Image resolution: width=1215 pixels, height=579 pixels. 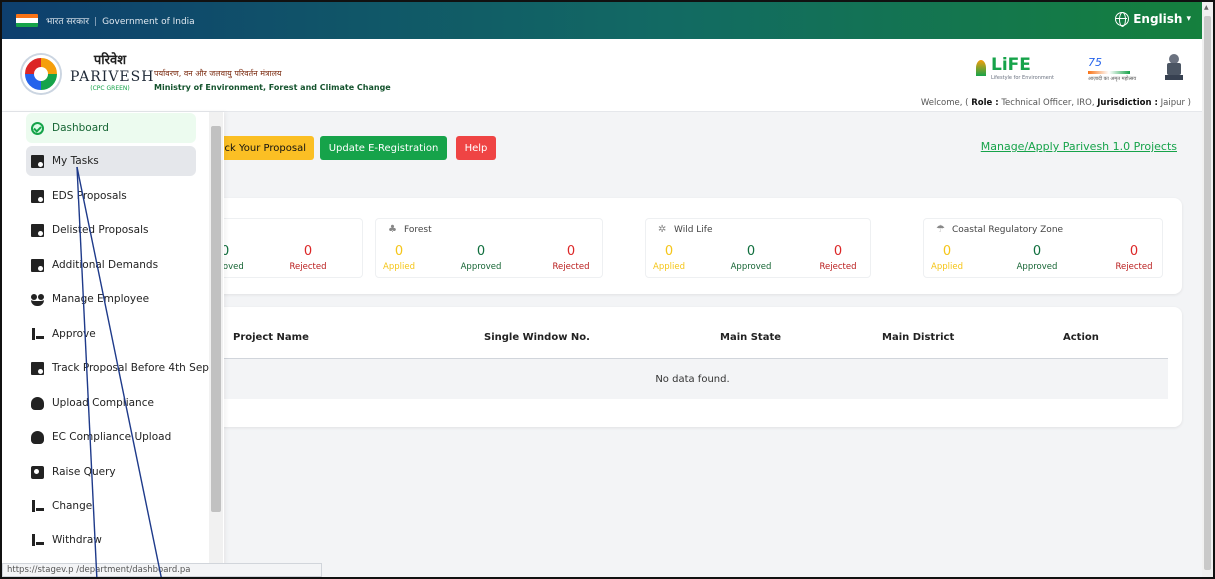 What do you see at coordinates (37, 506) in the screenshot?
I see `change-icon` at bounding box center [37, 506].